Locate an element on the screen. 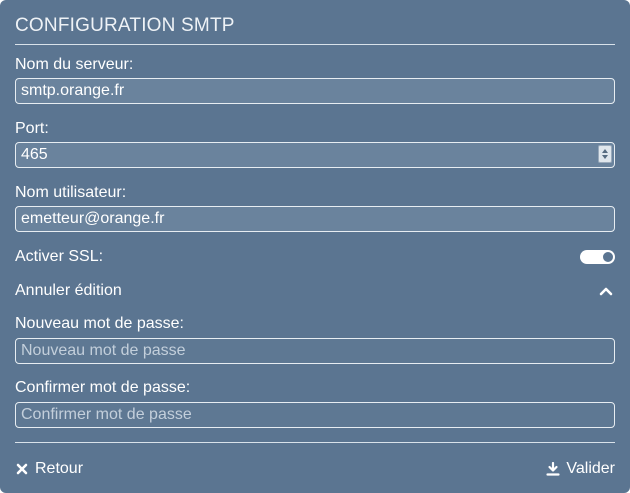 The image size is (630, 493). cancel-edit-link: Annuler édition is located at coordinates (68, 291).